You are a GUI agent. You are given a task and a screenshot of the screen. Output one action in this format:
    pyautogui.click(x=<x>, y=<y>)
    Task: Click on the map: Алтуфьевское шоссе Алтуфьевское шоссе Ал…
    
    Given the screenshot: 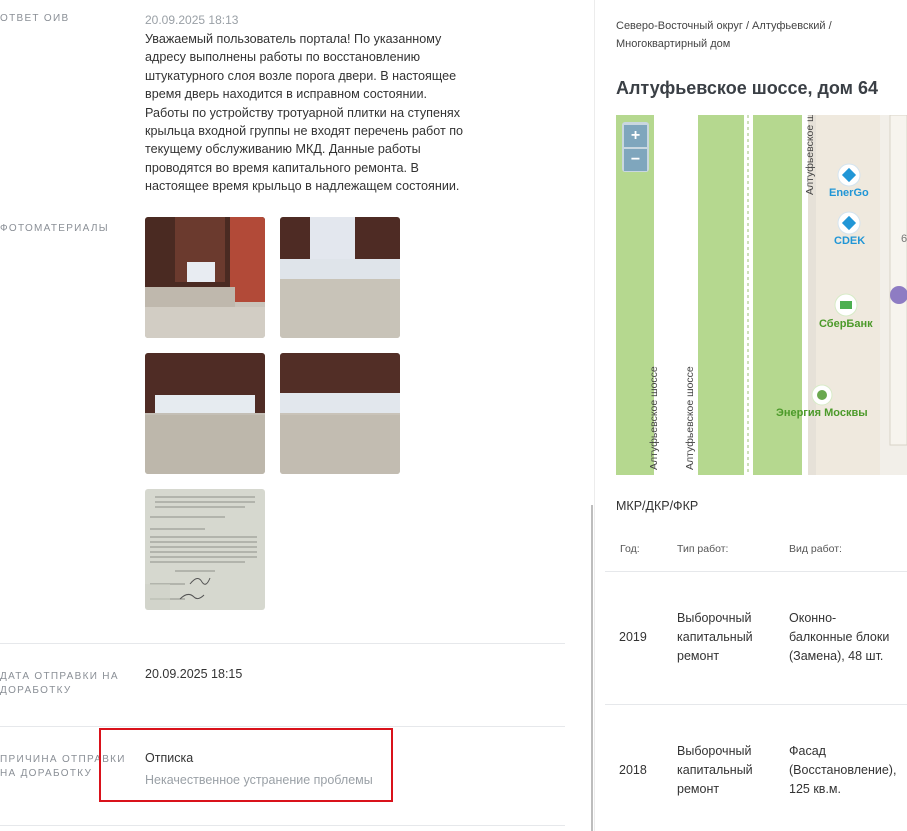 What is the action you would take?
    pyautogui.click(x=761, y=295)
    